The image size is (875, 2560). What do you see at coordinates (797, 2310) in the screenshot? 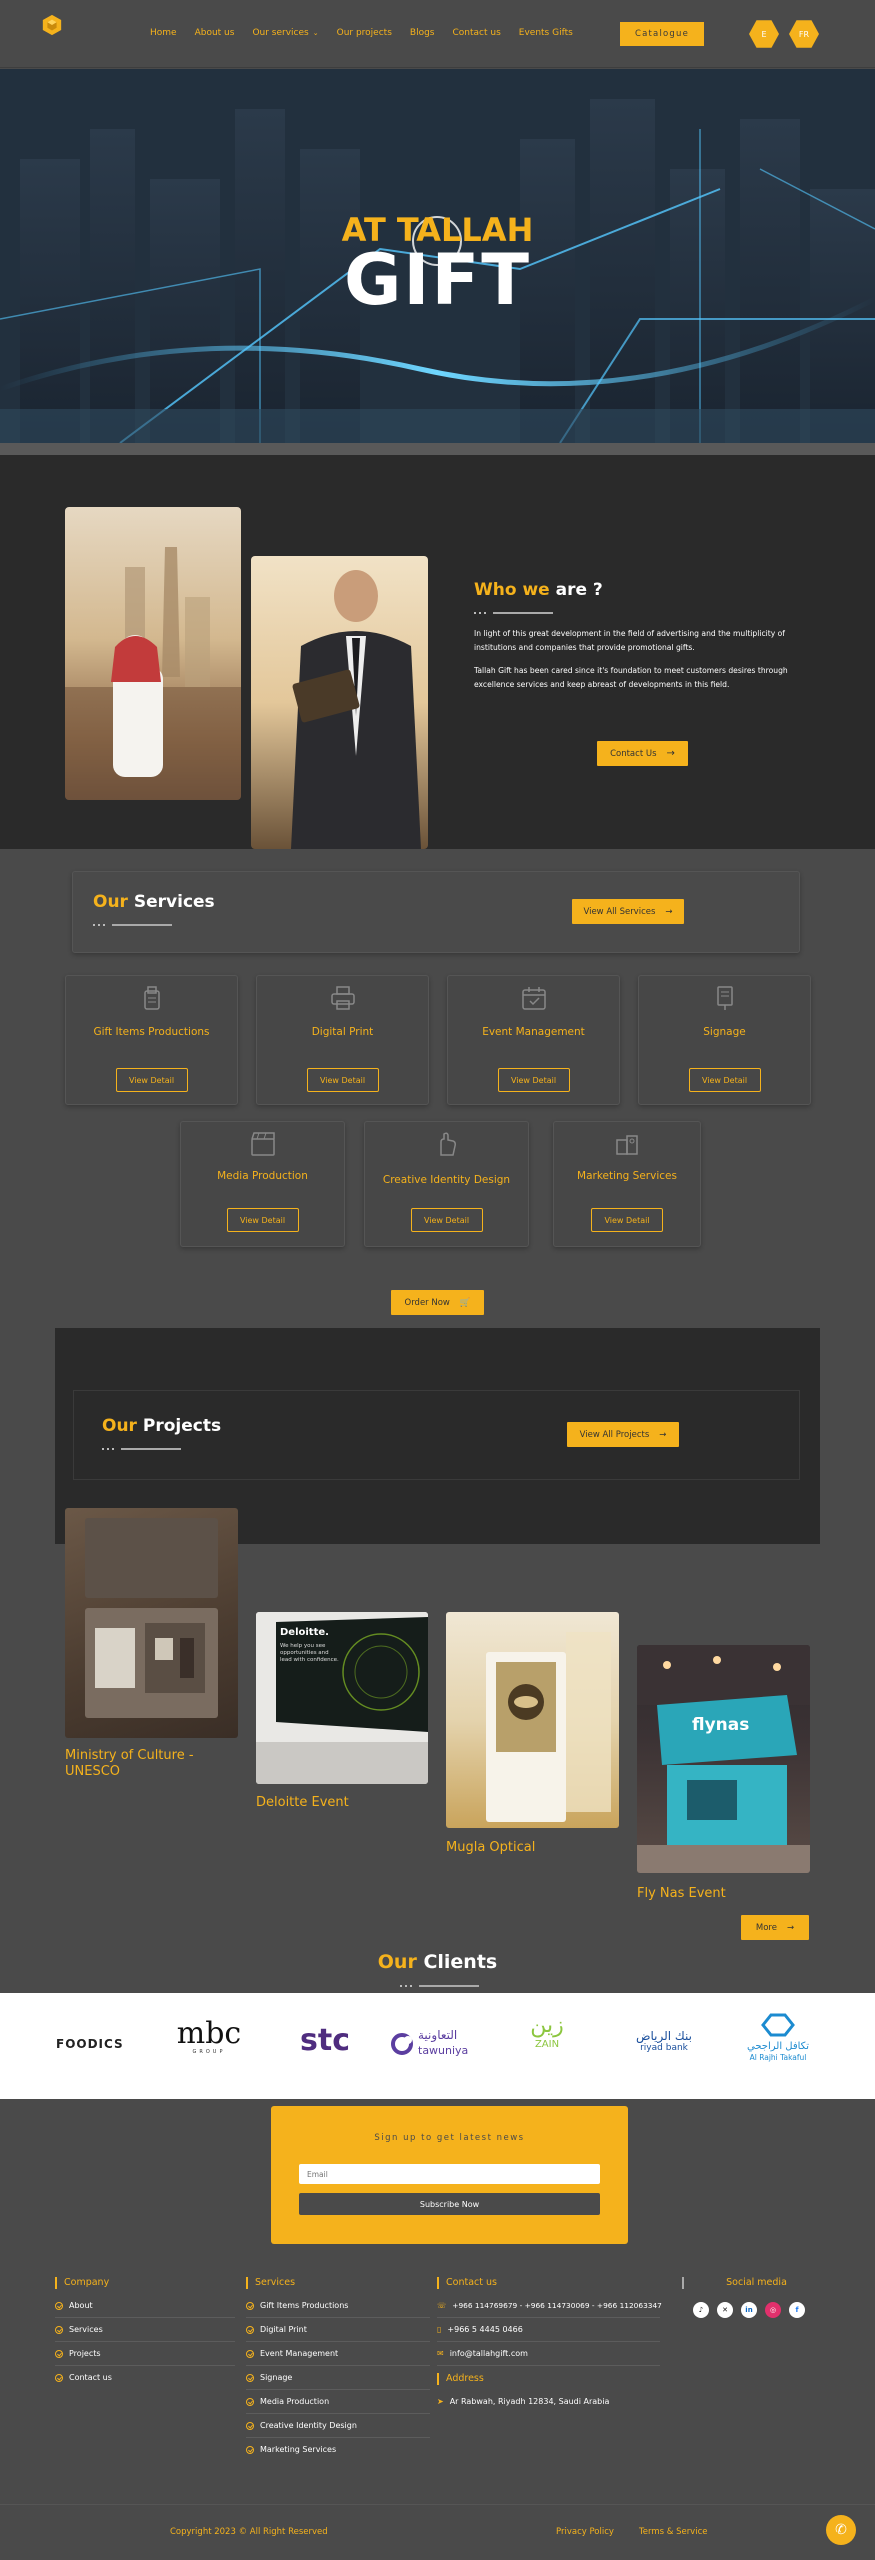
I see `facebook-icon: f` at bounding box center [797, 2310].